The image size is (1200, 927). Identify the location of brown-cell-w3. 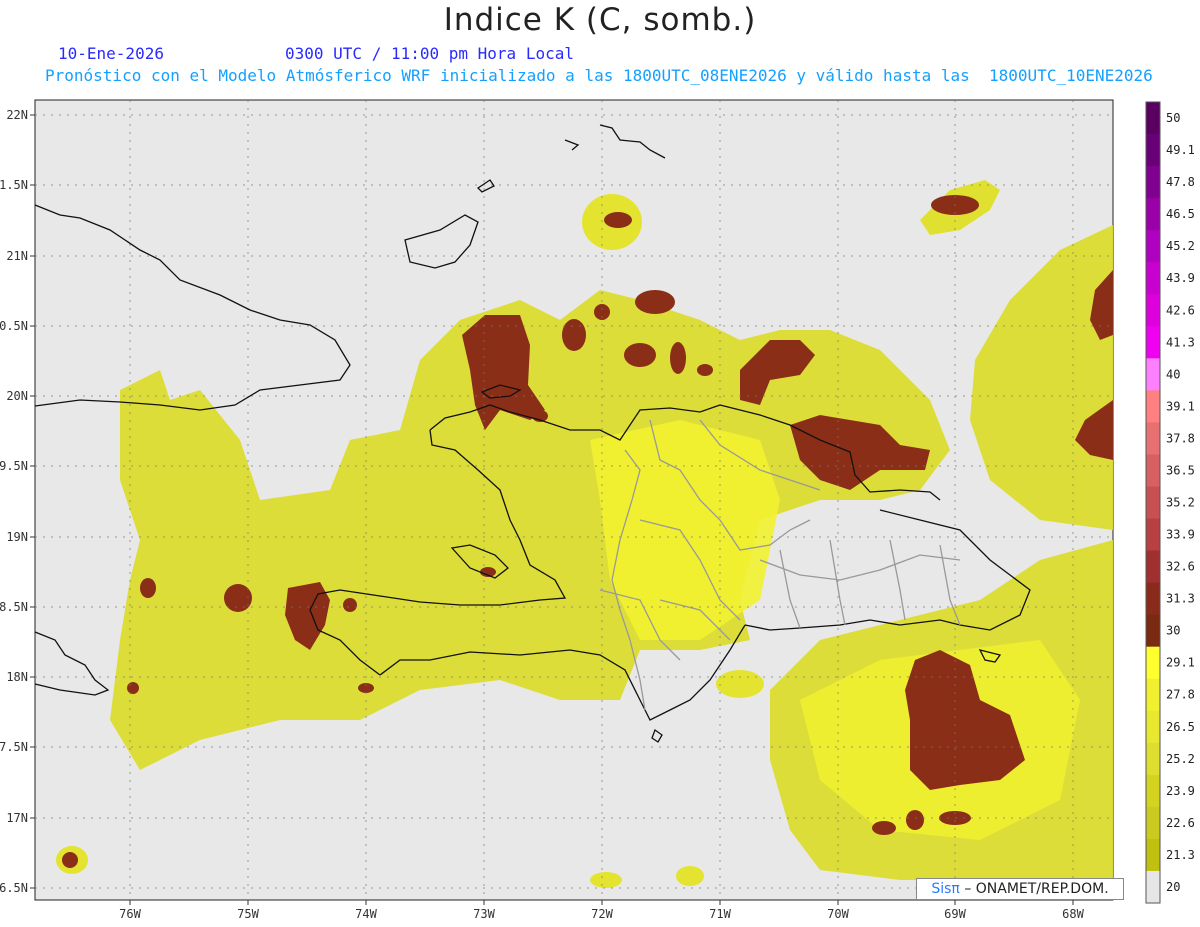
(350, 605).